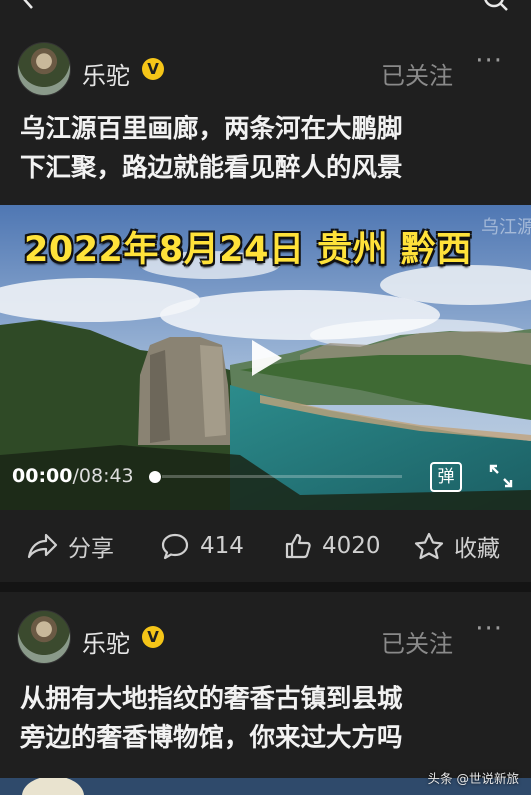  What do you see at coordinates (211, 699) in the screenshot?
I see `post-title-line: 从拥有大地指纹的奢香古镇到县城` at bounding box center [211, 699].